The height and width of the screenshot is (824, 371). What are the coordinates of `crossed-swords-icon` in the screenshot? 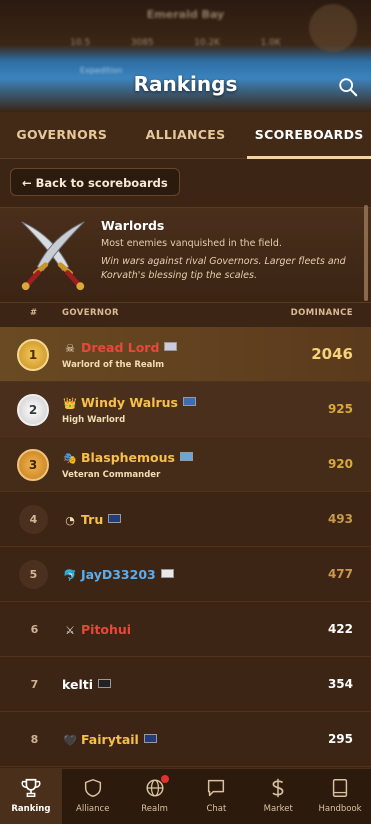 It's located at (53, 256).